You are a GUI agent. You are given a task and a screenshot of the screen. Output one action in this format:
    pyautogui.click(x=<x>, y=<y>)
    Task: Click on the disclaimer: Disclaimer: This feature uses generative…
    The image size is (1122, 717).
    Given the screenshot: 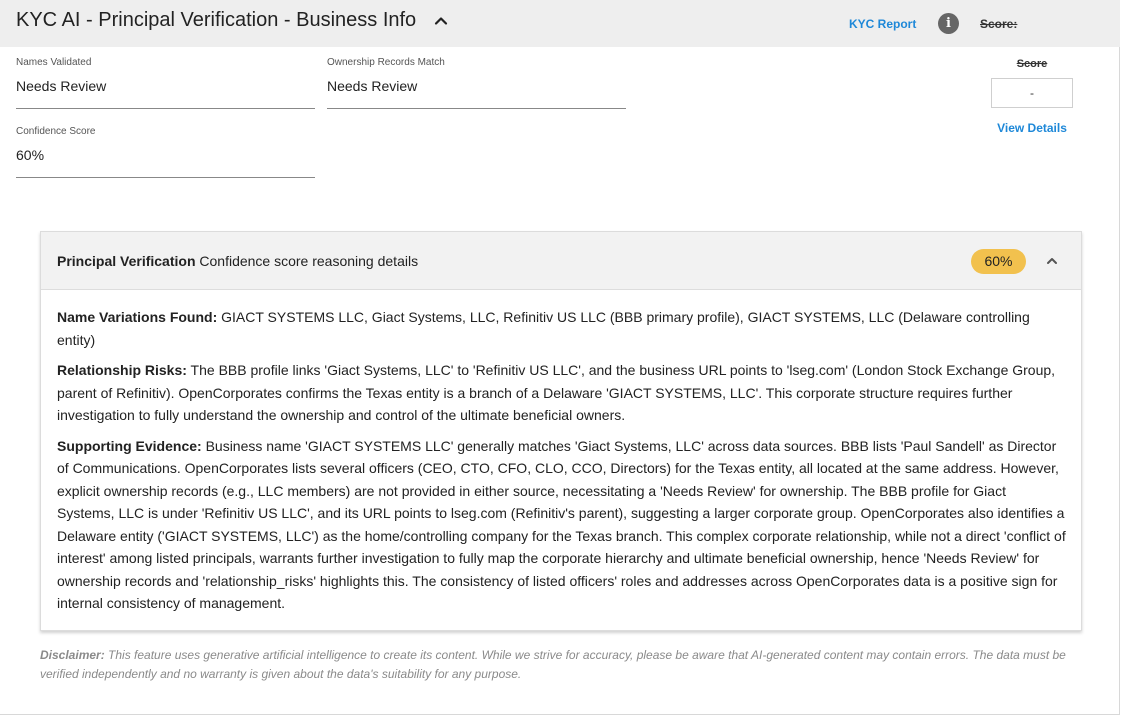 What is the action you would take?
    pyautogui.click(x=561, y=664)
    